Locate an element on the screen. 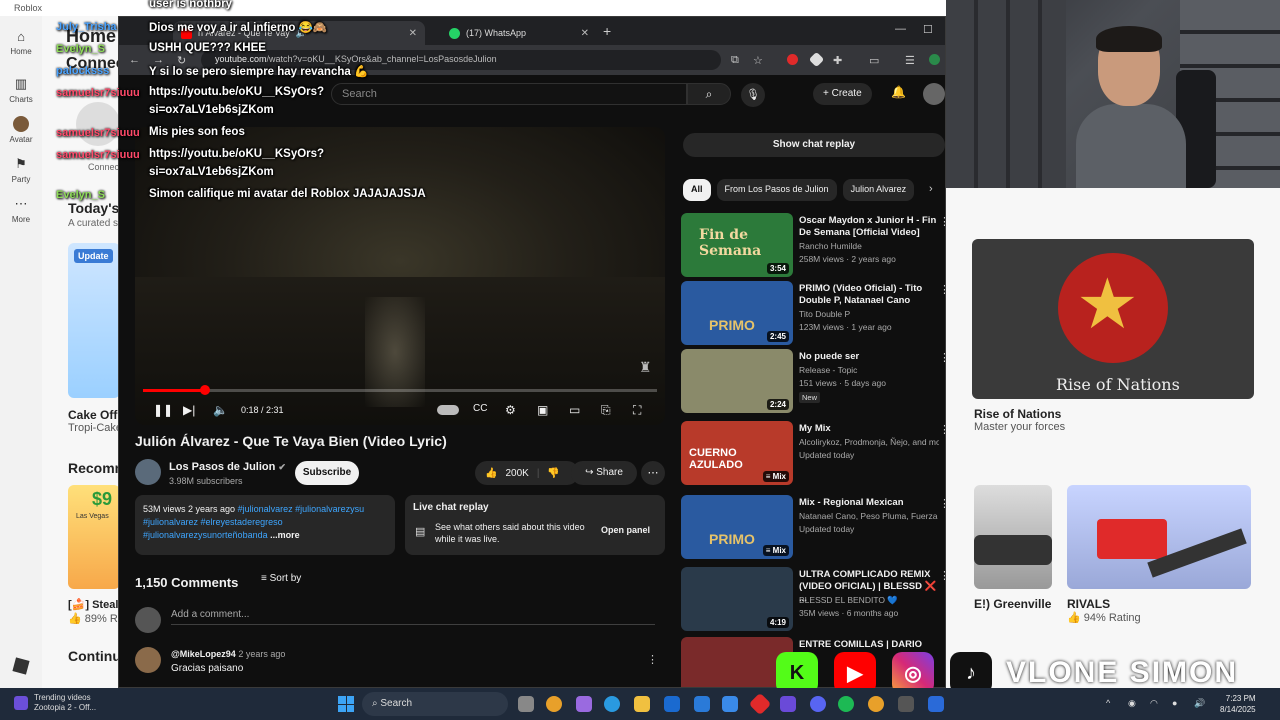 The height and width of the screenshot is (720, 1280). store-icon is located at coordinates (702, 704).